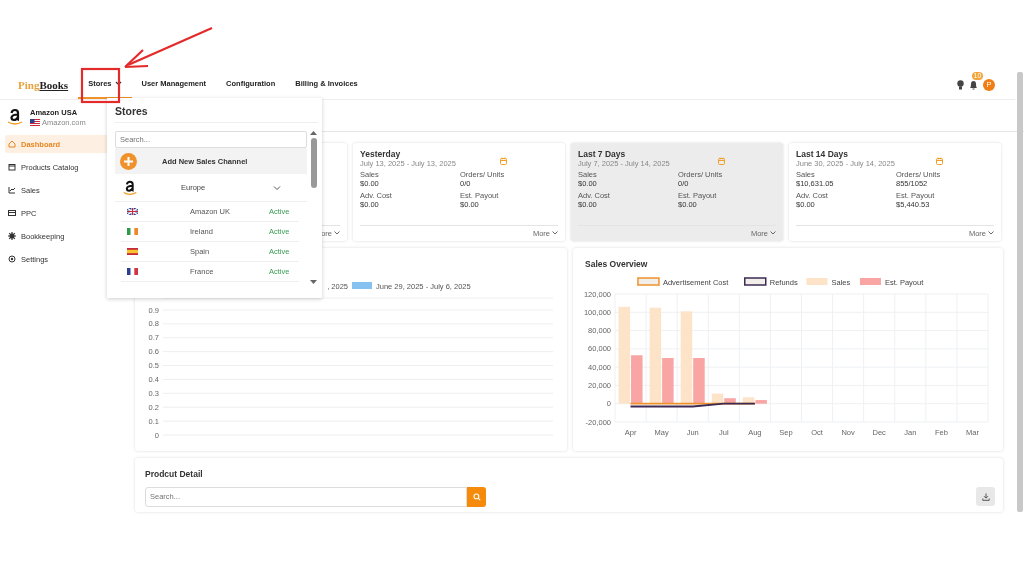 The image size is (1024, 576). Describe the element at coordinates (12, 144) in the screenshot. I see `home-icon` at that location.